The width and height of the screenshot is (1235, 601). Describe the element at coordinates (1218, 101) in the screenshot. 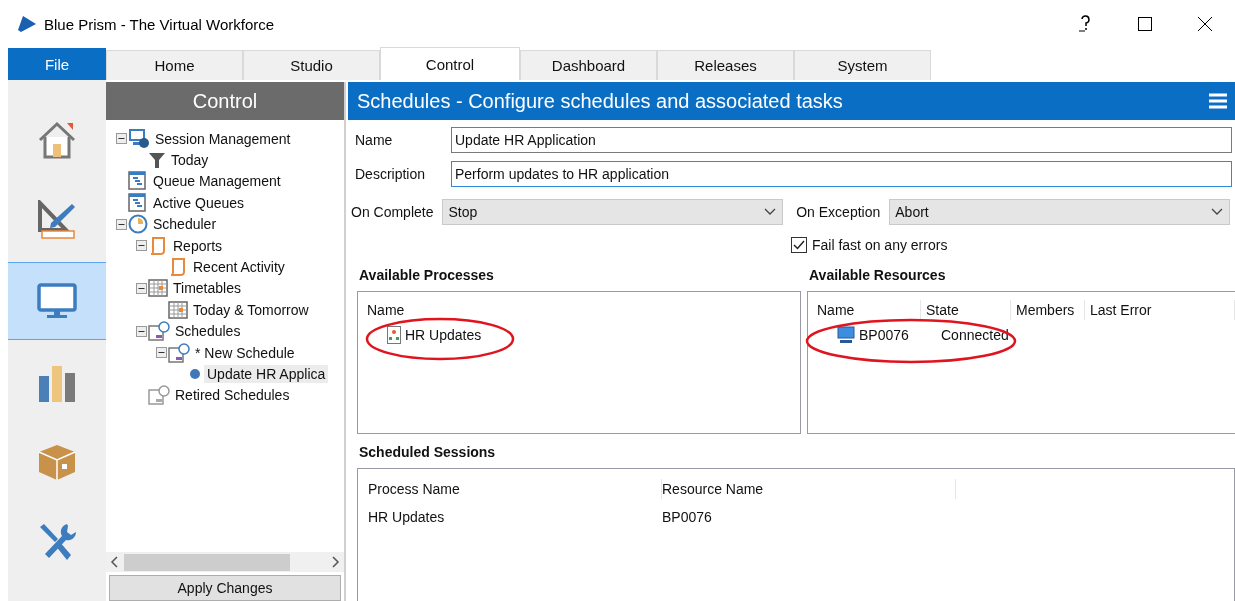

I see `menu-icon` at that location.